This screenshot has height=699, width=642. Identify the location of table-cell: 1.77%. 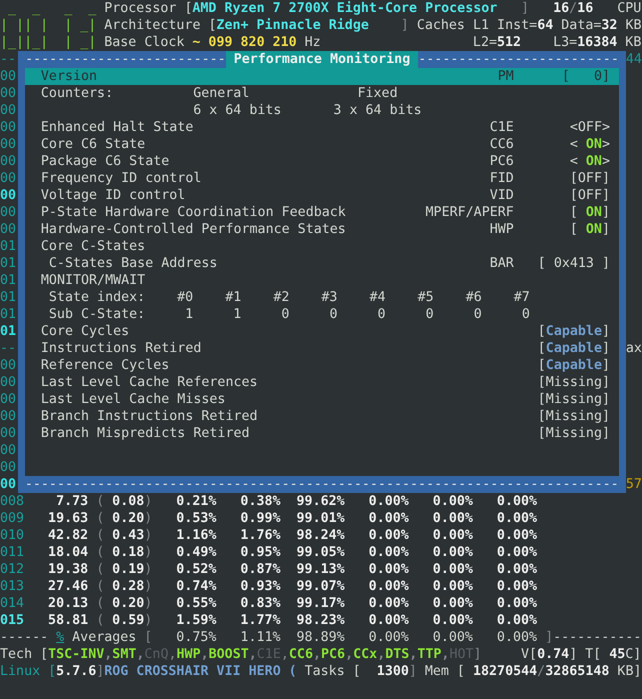
(260, 620).